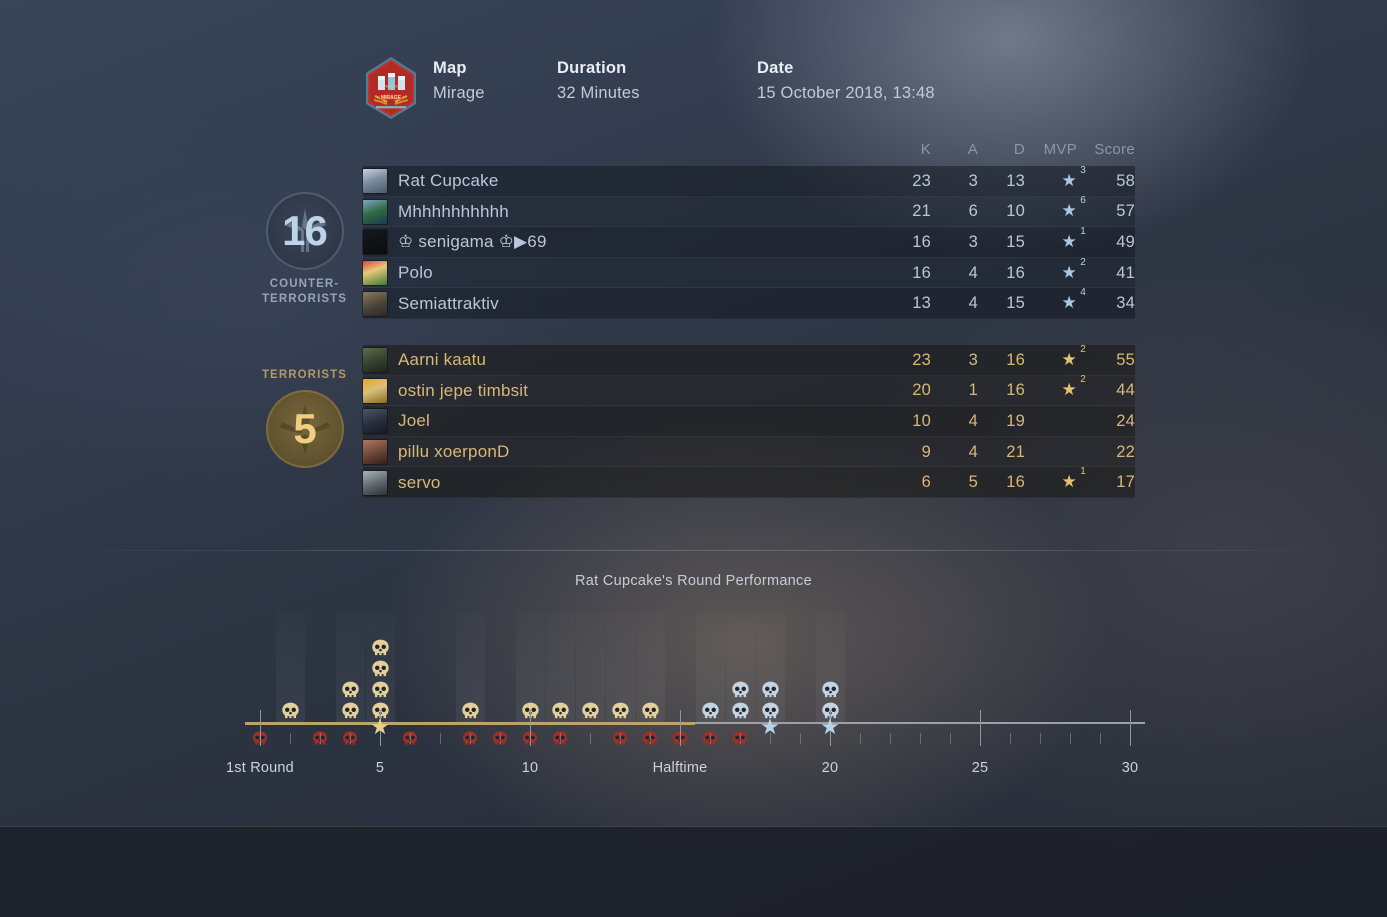 The image size is (1387, 917). What do you see at coordinates (770, 726) in the screenshot?
I see `round-mvp-star-icon: ★` at bounding box center [770, 726].